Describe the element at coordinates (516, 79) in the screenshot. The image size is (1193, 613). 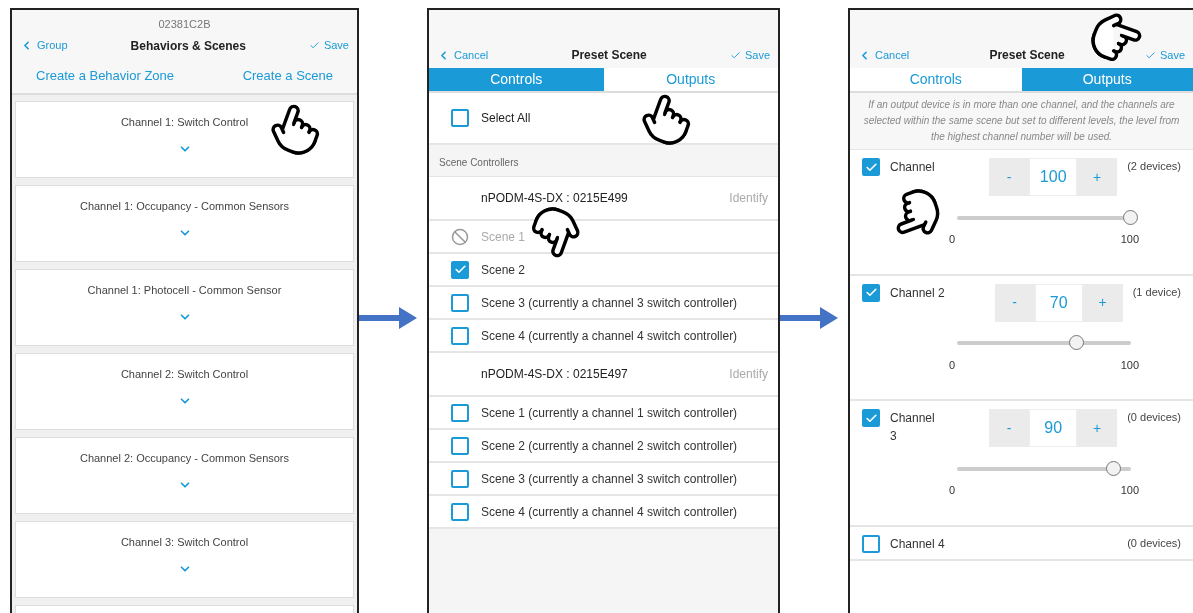
I see `tab: Controls` at that location.